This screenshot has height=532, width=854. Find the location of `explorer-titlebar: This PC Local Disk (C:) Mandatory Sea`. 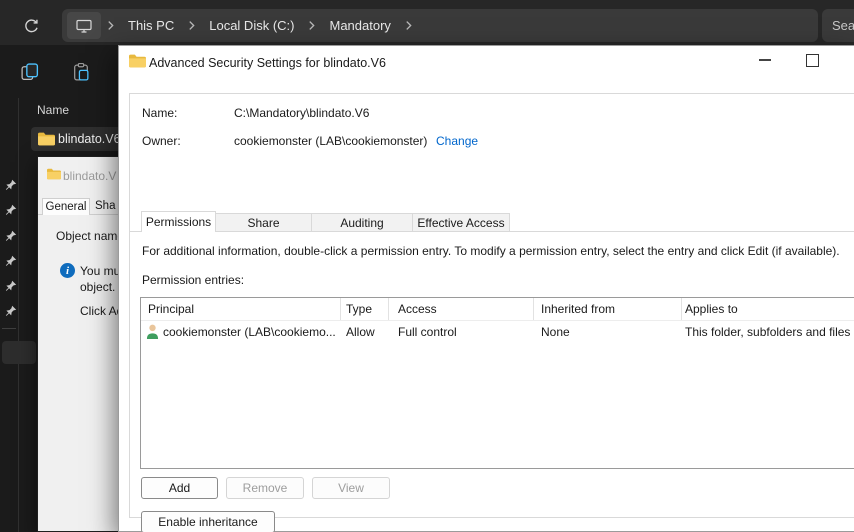

explorer-titlebar: This PC Local Disk (C:) Mandatory Sea is located at coordinates (427, 22).